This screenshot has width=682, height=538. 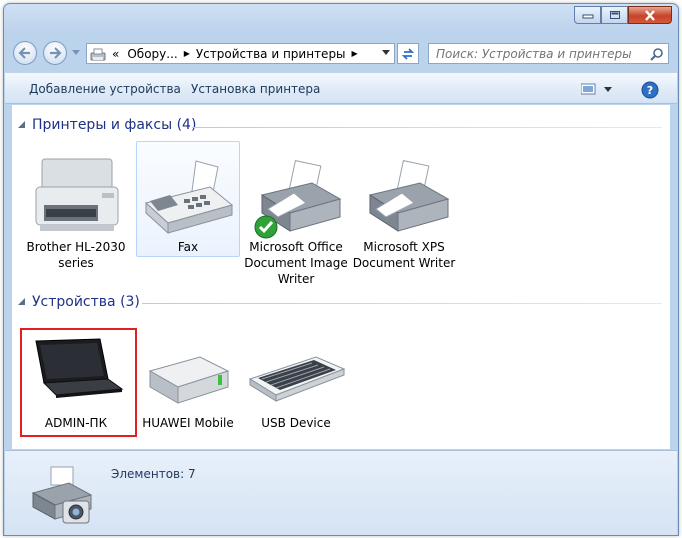 I want to click on default-printer-check-icon, so click(x=266, y=227).